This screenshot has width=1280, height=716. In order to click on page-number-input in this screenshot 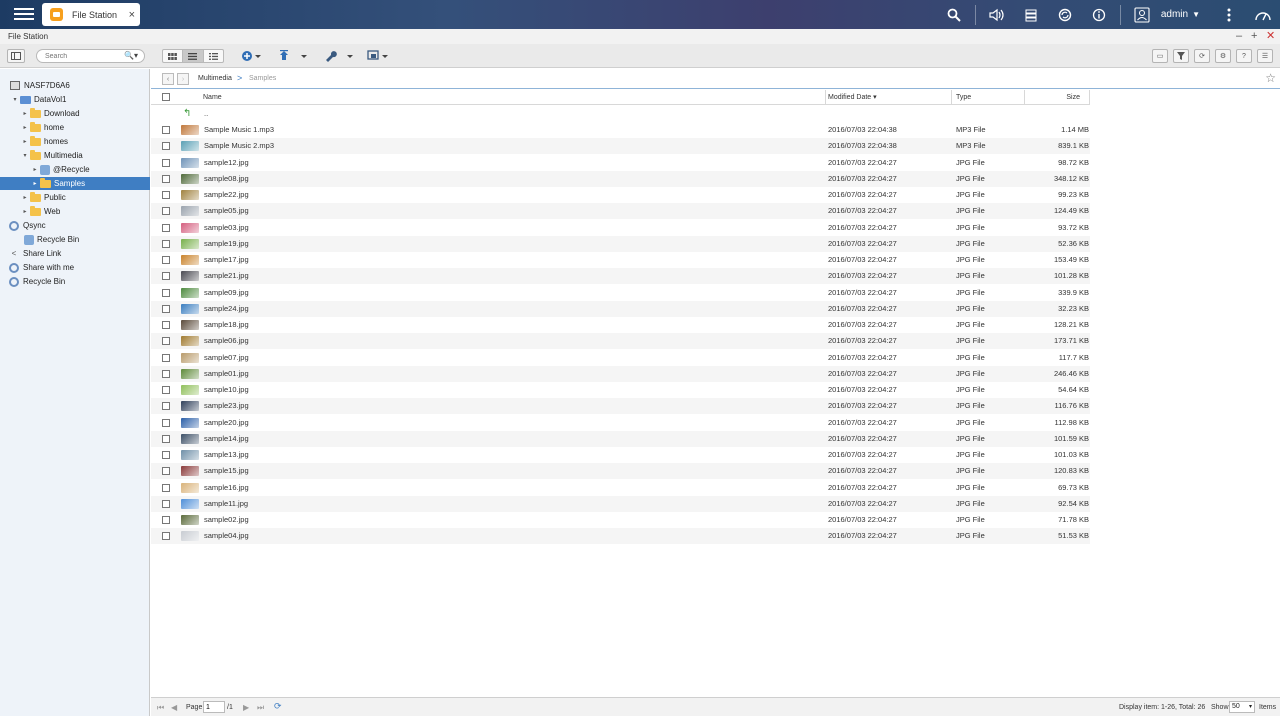, I will do `click(214, 707)`.